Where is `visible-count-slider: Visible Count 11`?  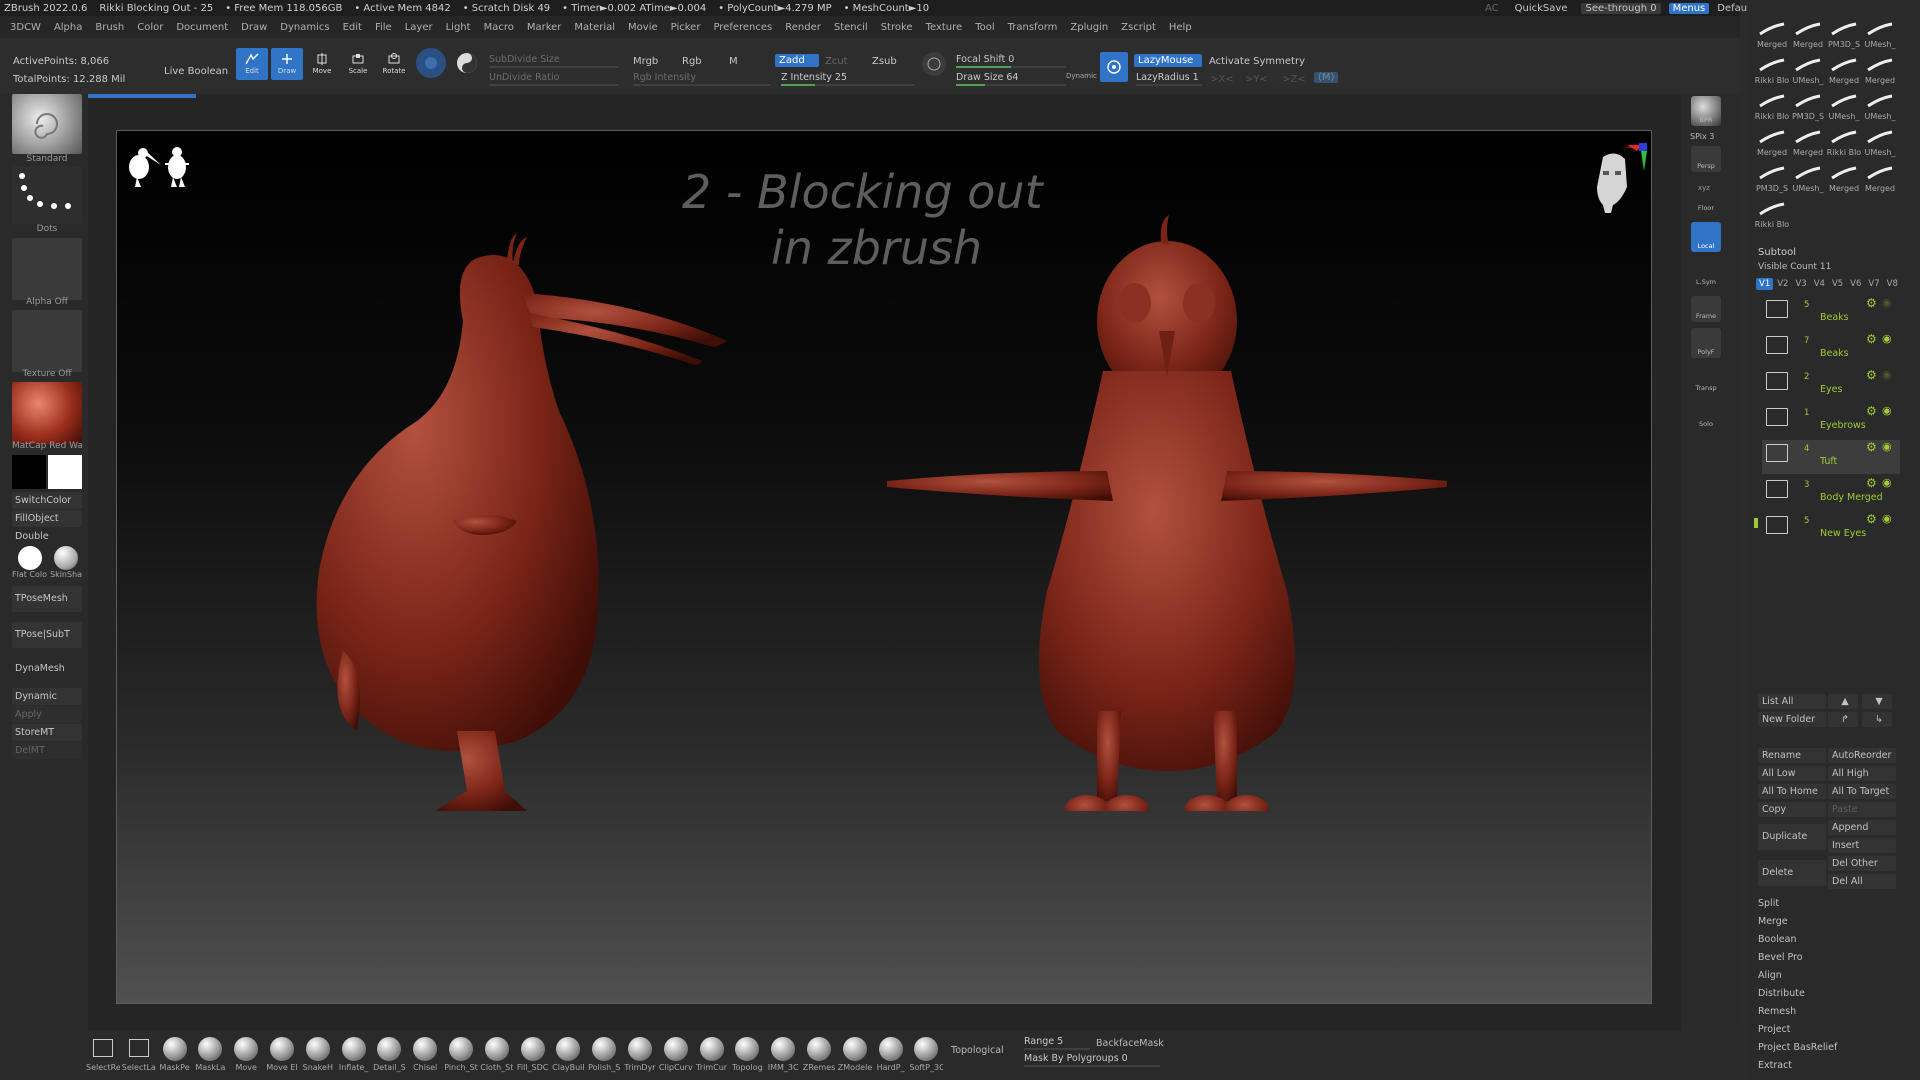 visible-count-slider: Visible Count 11 is located at coordinates (1794, 267).